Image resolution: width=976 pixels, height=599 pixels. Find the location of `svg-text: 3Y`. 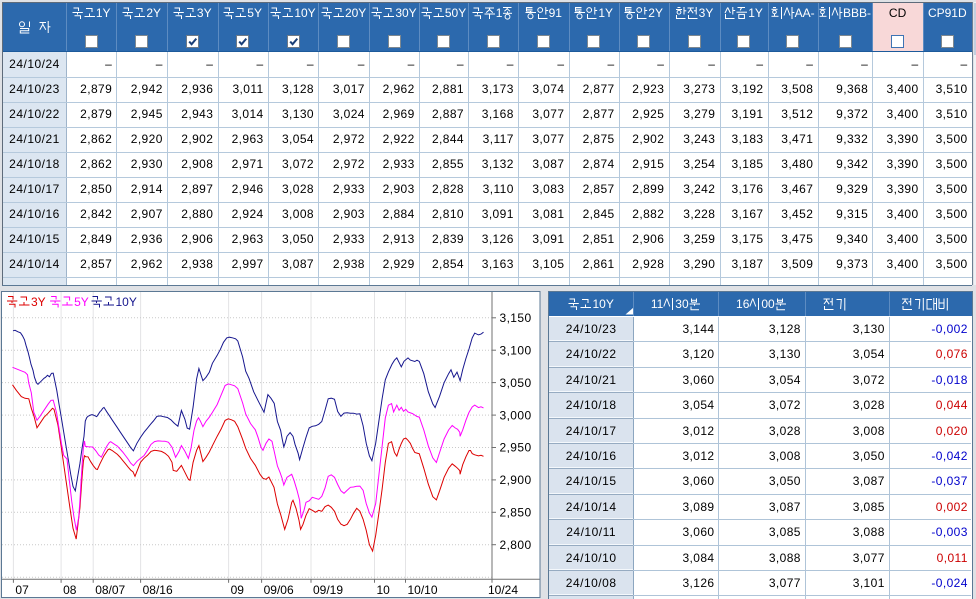

svg-text: 3Y is located at coordinates (38, 302).